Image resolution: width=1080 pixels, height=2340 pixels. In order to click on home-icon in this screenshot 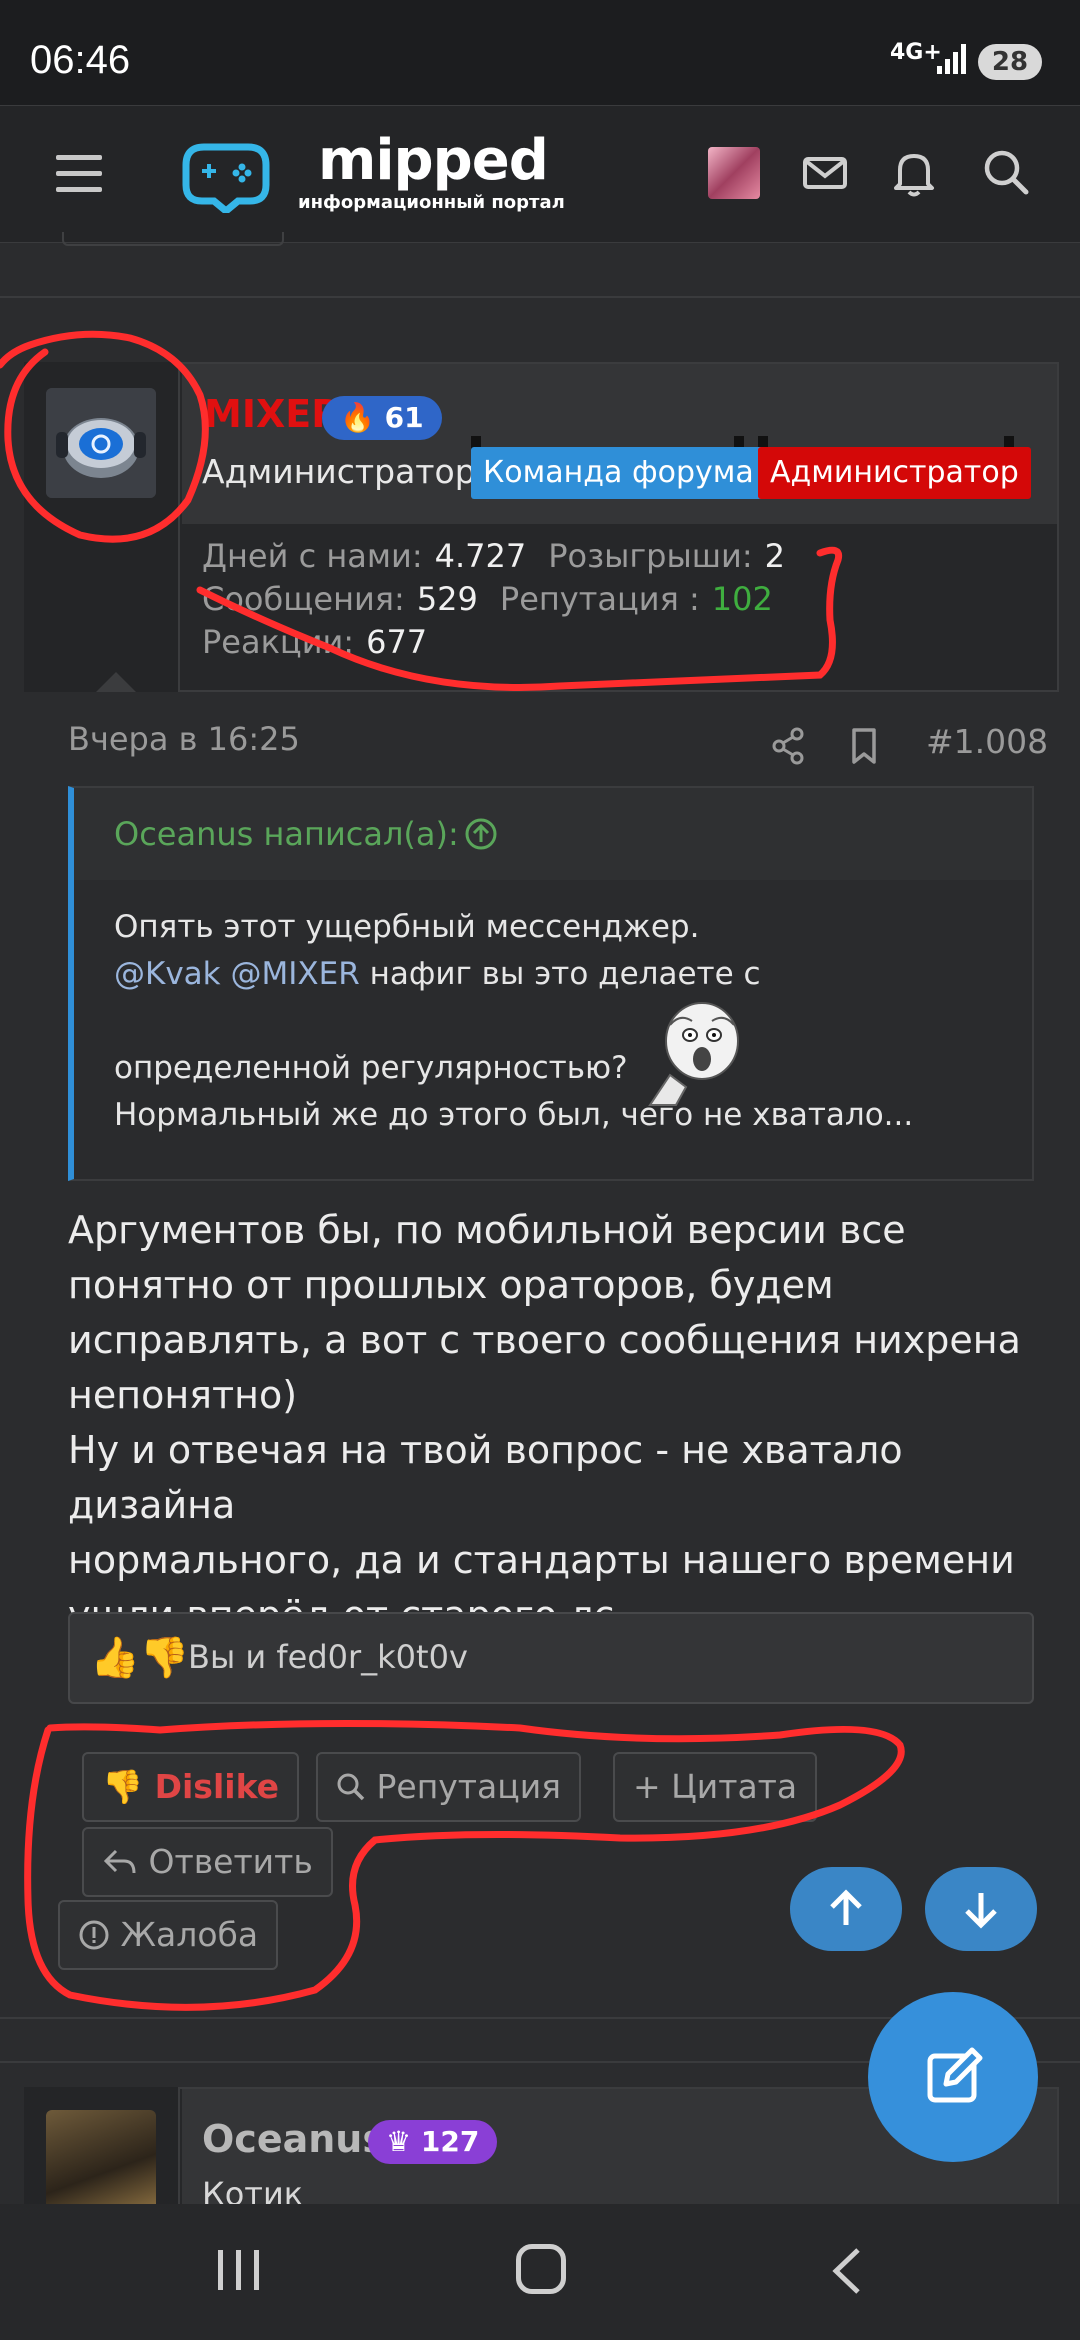, I will do `click(541, 2269)`.